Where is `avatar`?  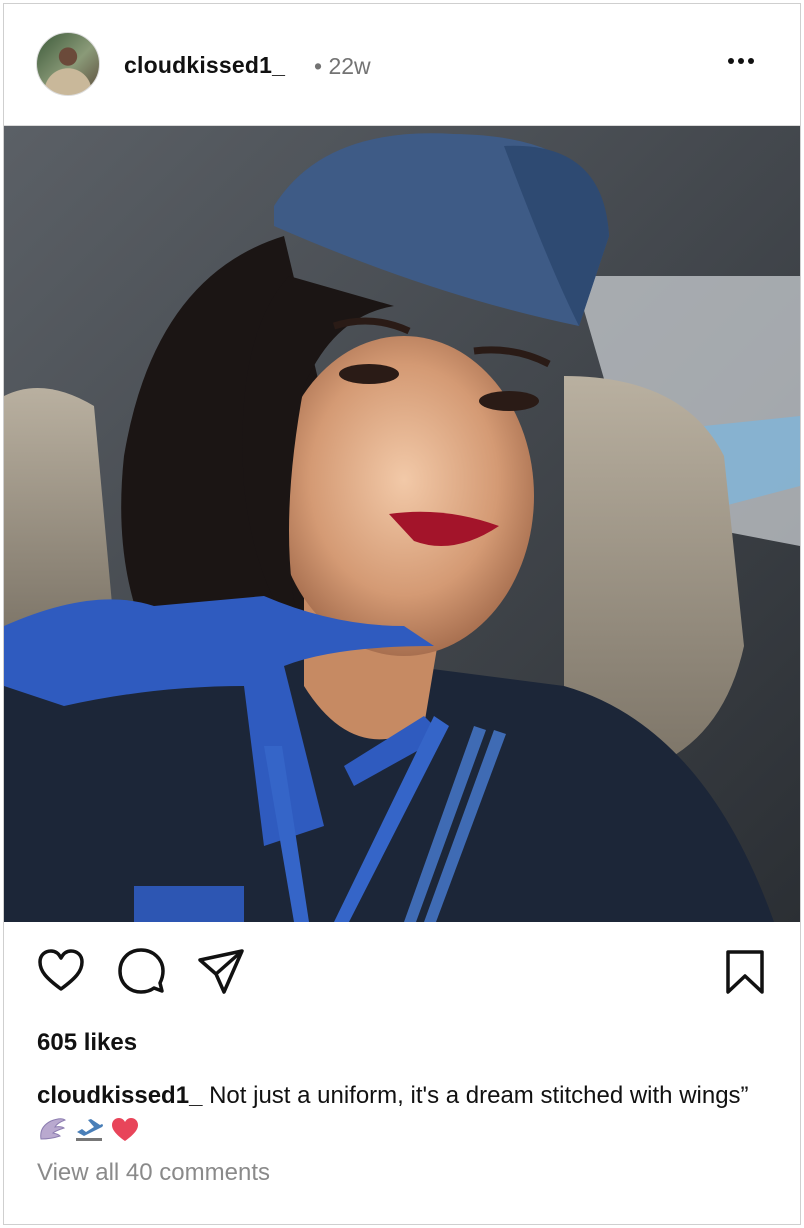 avatar is located at coordinates (68, 64).